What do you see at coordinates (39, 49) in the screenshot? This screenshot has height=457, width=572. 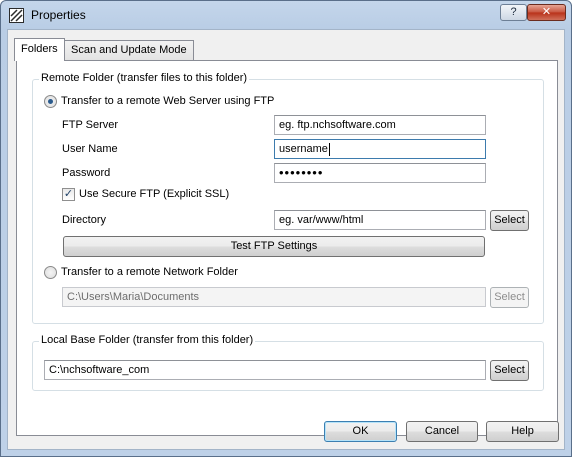 I see `tab-folders: Folders` at bounding box center [39, 49].